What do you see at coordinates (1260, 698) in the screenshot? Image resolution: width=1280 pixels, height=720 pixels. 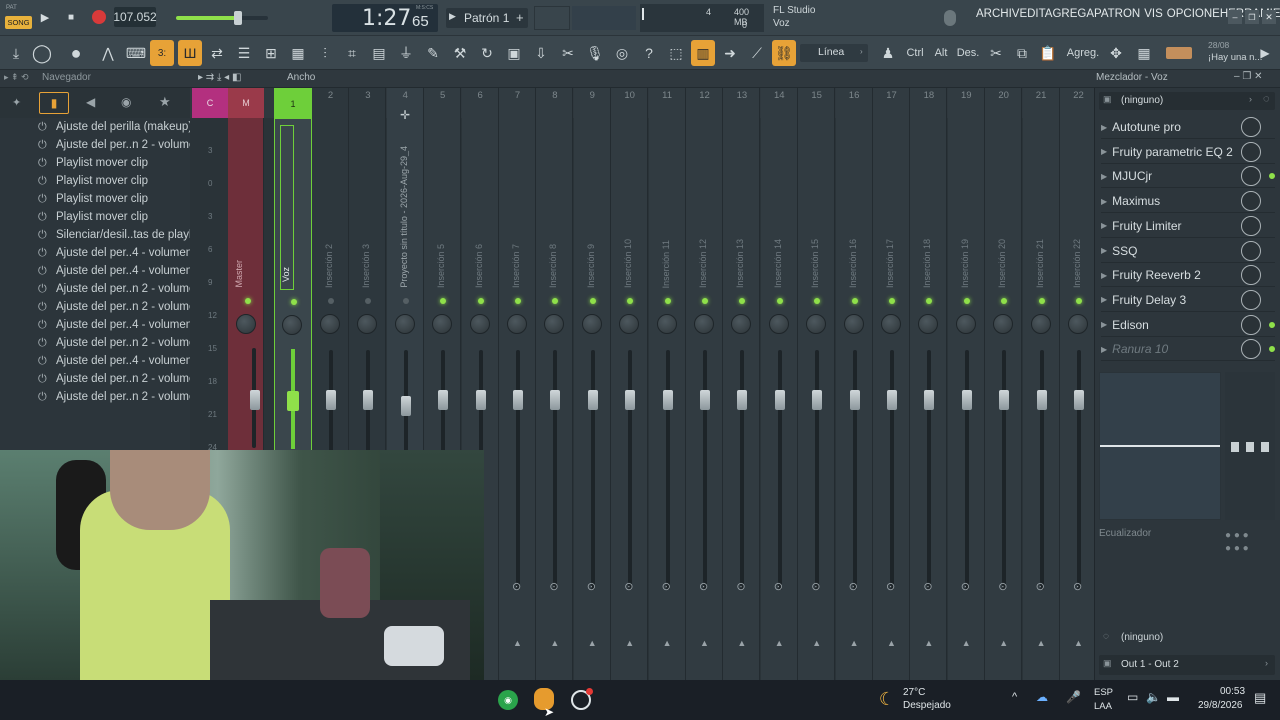 I see `notifications-icon: ▤` at bounding box center [1260, 698].